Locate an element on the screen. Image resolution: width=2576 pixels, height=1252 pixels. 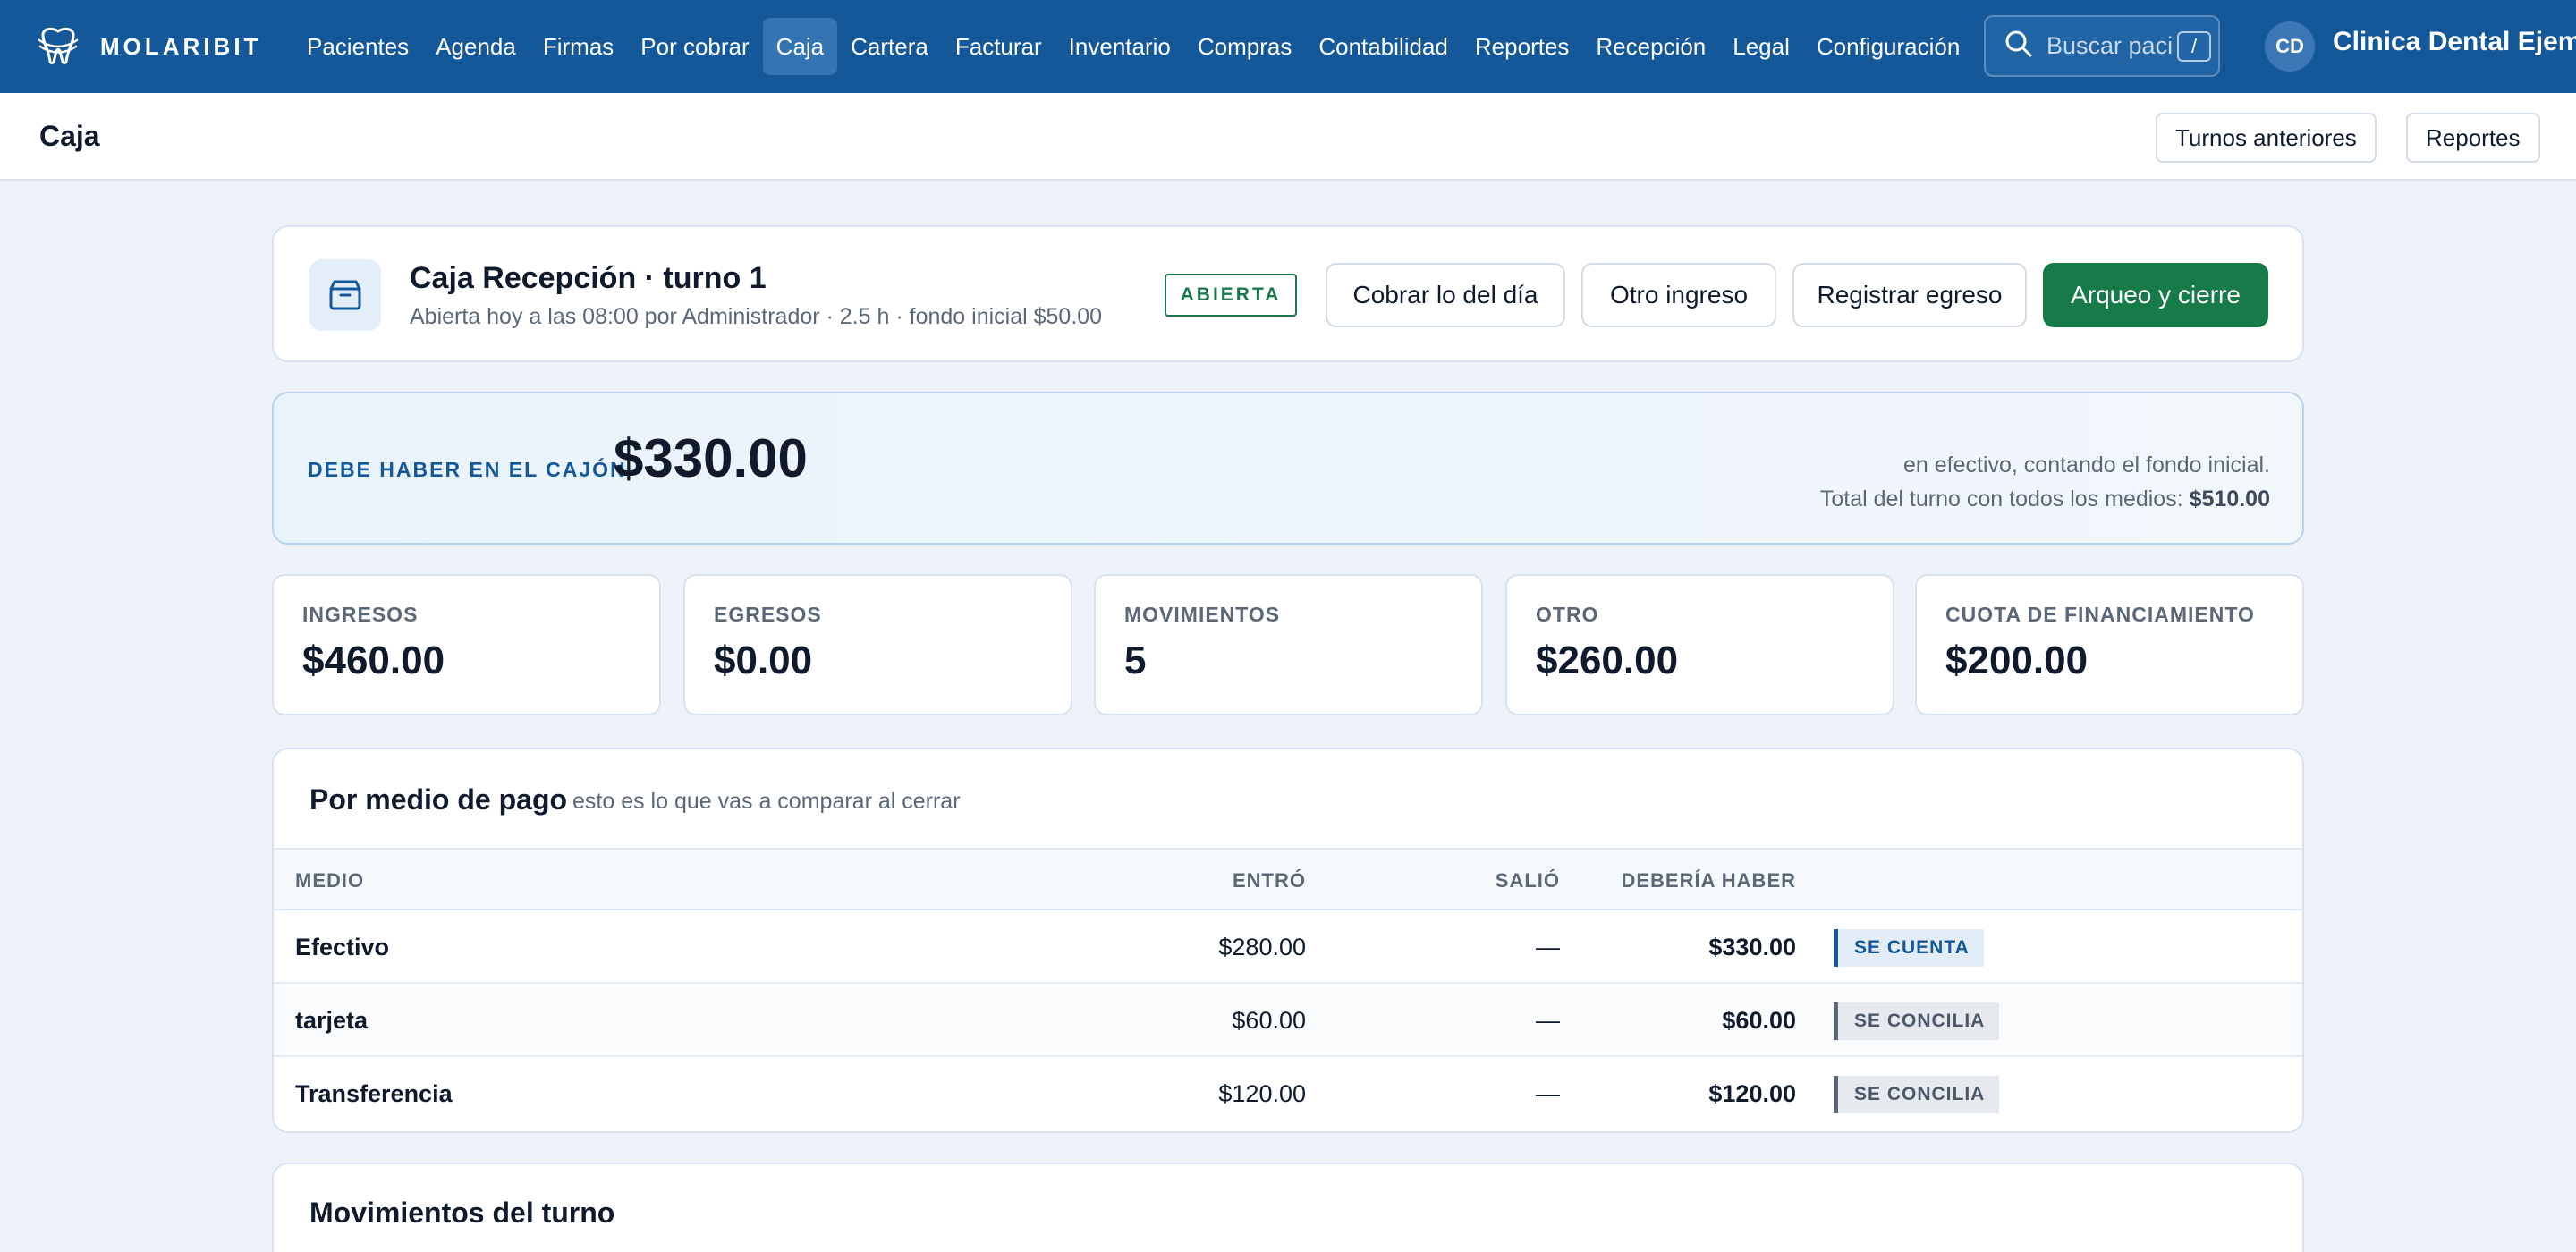
column-header-expected: DEBERÍA HABER is located at coordinates (1708, 881).